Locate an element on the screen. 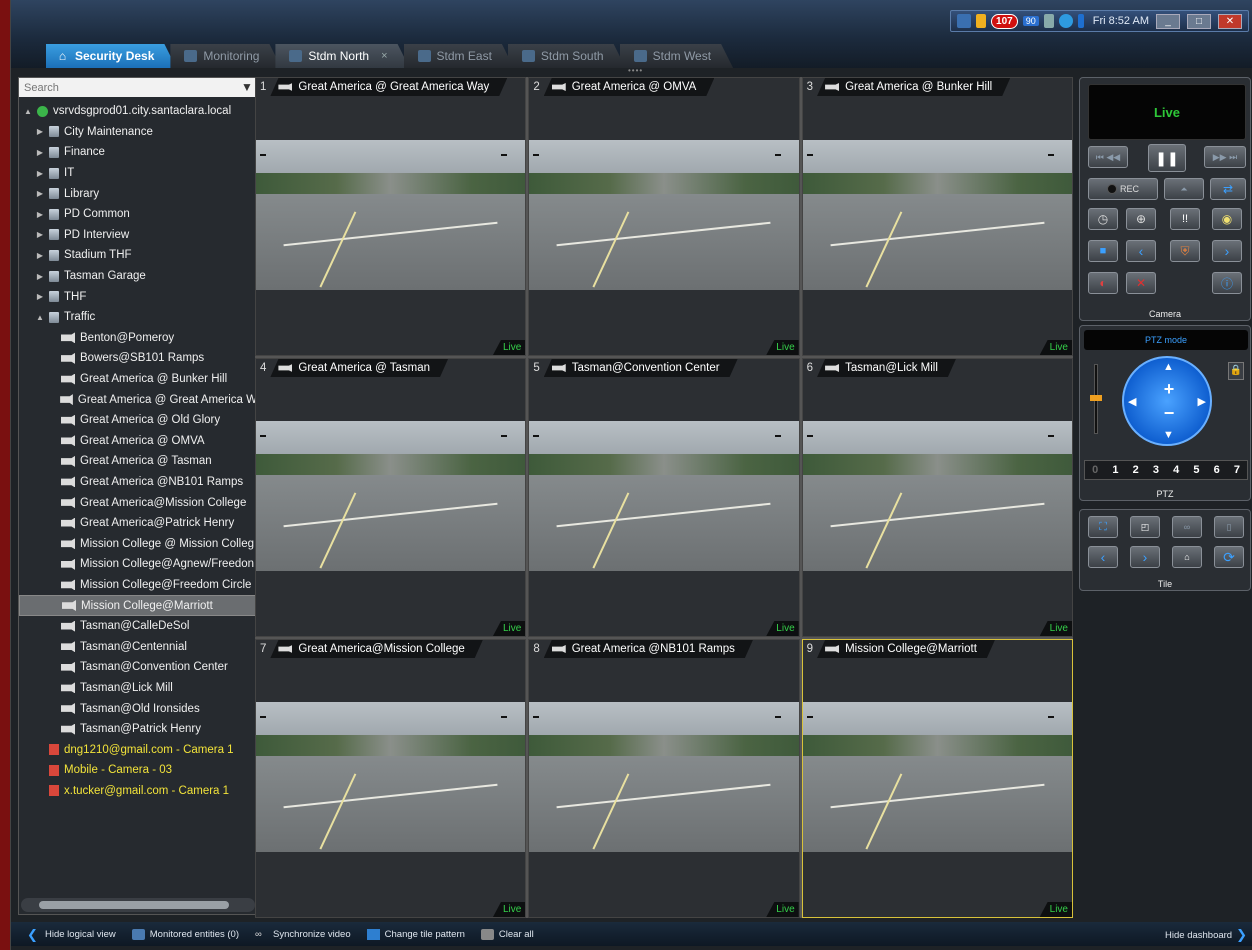 This screenshot has height=950, width=1252. home-icon: ⌂ is located at coordinates (1187, 557).